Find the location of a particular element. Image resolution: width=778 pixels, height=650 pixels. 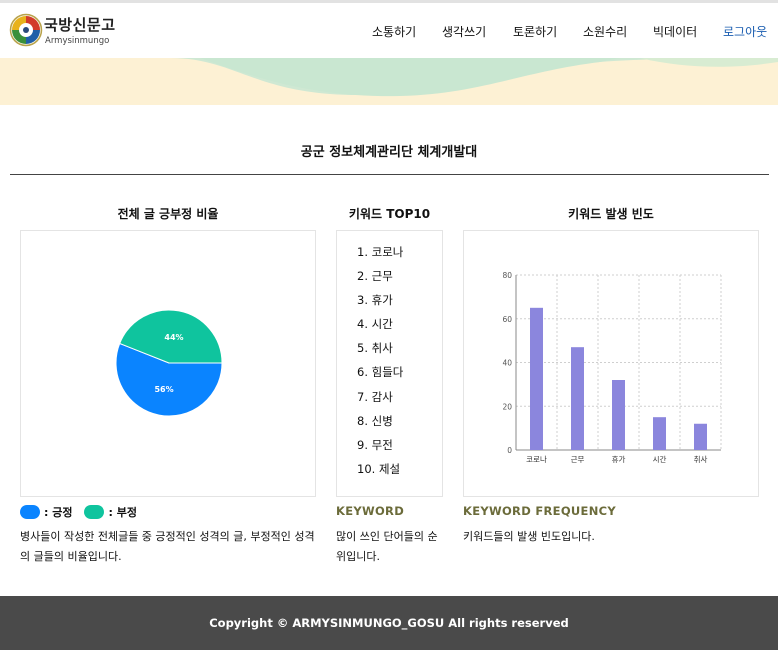

bar-y-tick-label: 40 is located at coordinates (507, 363).